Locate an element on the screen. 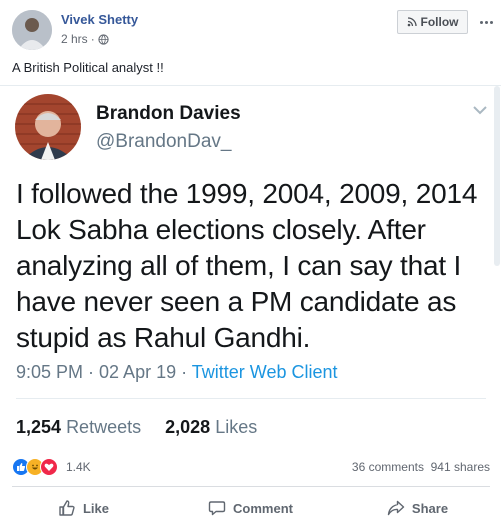 The height and width of the screenshot is (529, 501). retweets-label: Retweets is located at coordinates (104, 427).